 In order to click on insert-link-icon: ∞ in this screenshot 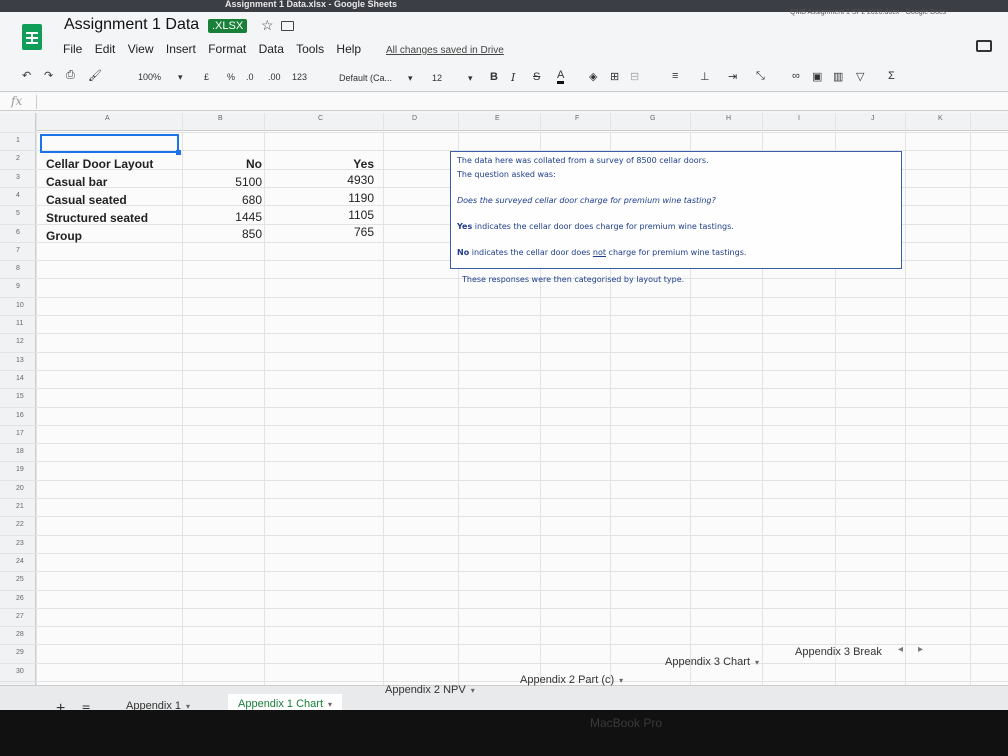, I will do `click(796, 76)`.